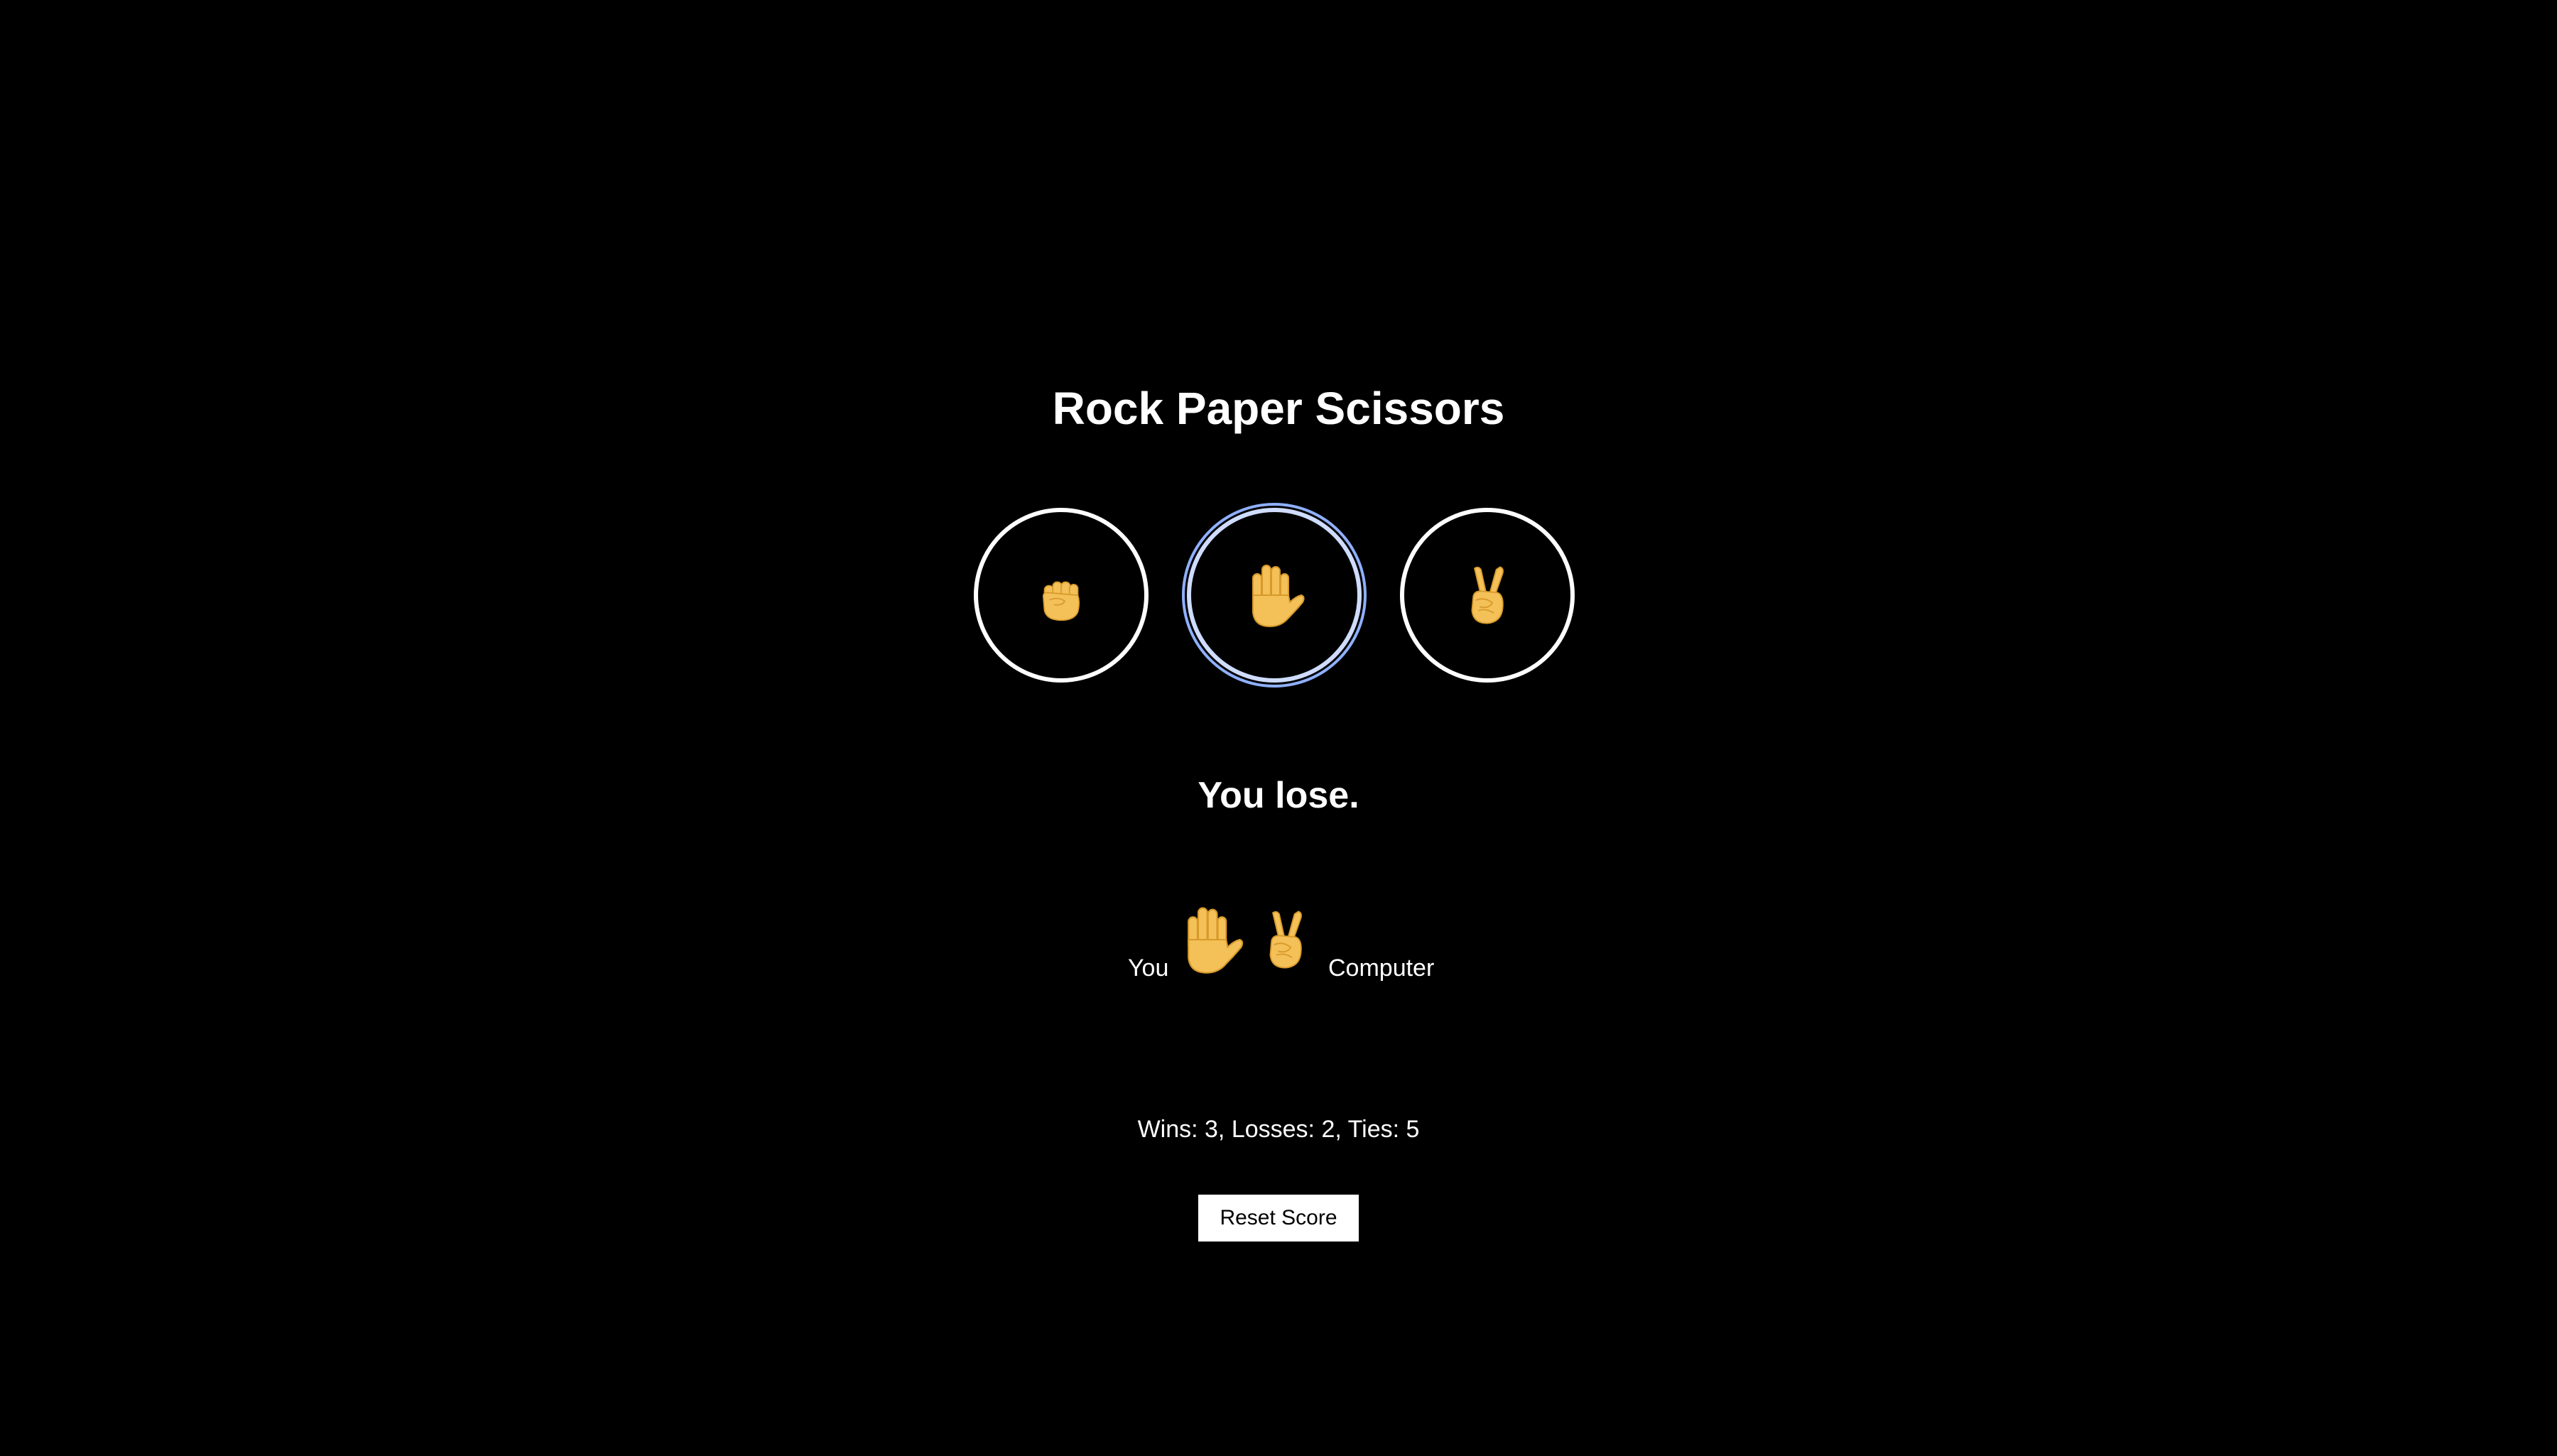 The image size is (2557, 1456). I want to click on round-moves: You Computer, so click(1278, 937).